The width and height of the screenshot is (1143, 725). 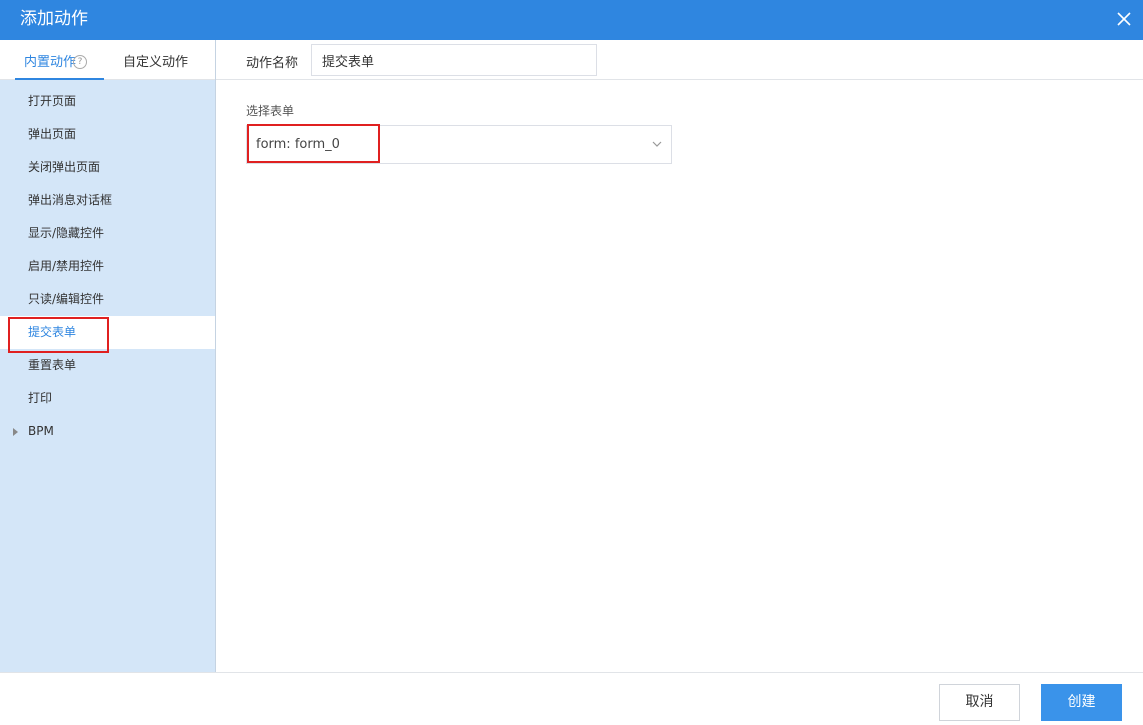 I want to click on tab-custom-label: 自定义动作, so click(x=156, y=62).